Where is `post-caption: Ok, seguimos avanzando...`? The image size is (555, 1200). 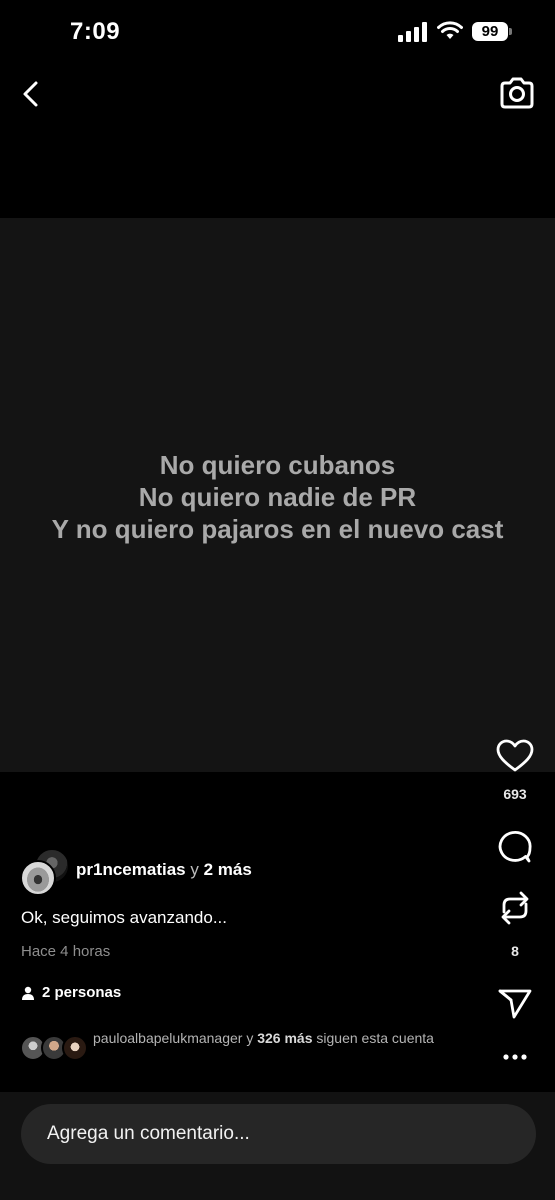 post-caption: Ok, seguimos avanzando... is located at coordinates (124, 917).